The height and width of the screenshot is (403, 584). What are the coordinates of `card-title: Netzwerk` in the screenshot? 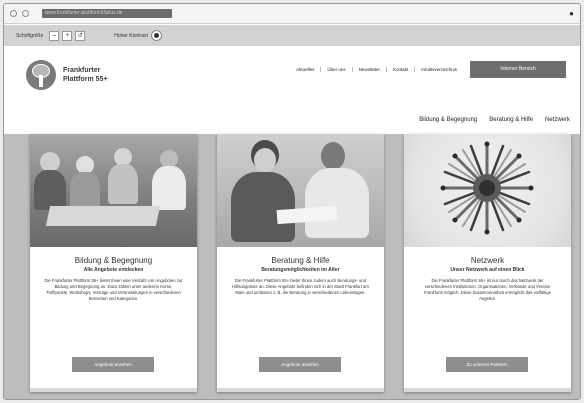 It's located at (487, 260).